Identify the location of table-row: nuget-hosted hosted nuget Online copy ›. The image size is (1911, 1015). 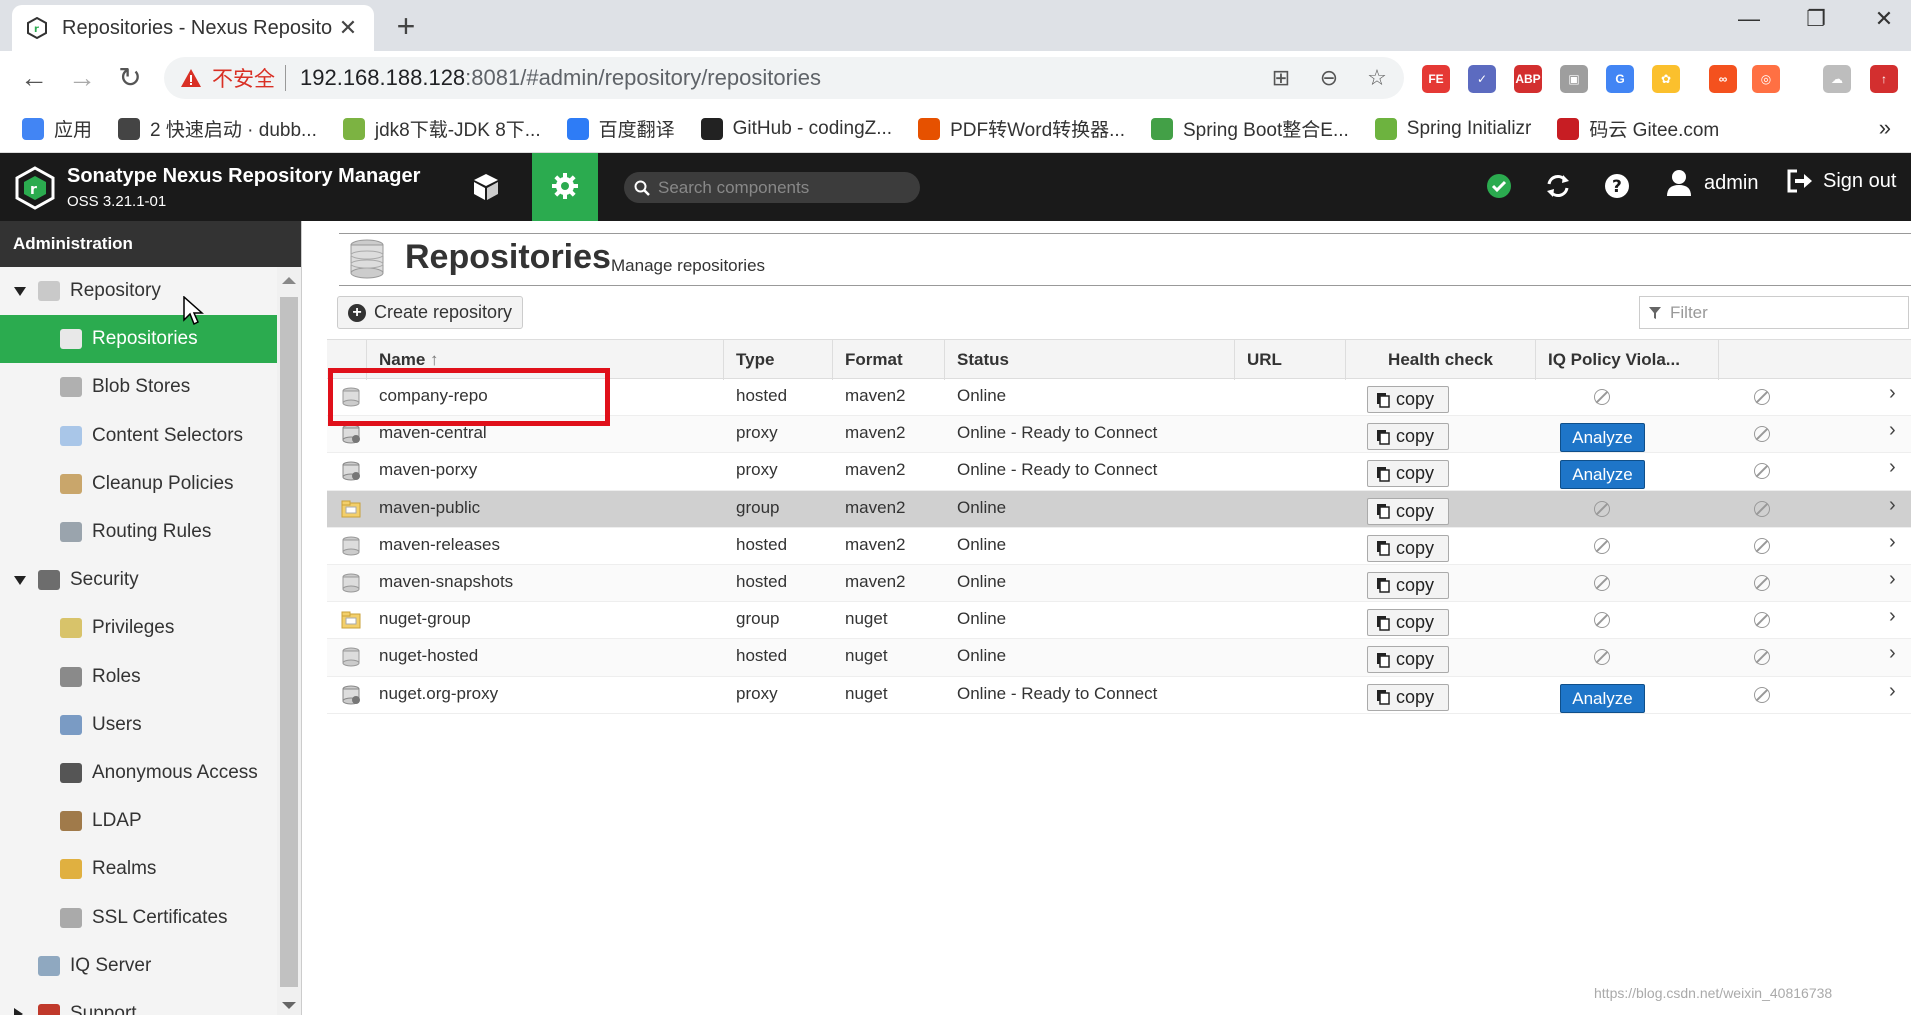
(1119, 658).